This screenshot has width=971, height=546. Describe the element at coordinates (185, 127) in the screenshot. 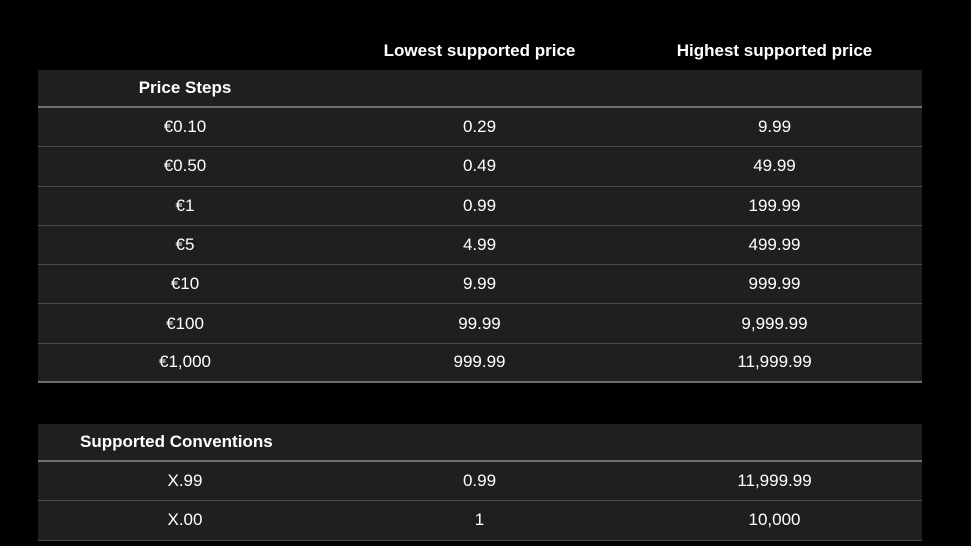

I see `step-cell: €0.10` at that location.